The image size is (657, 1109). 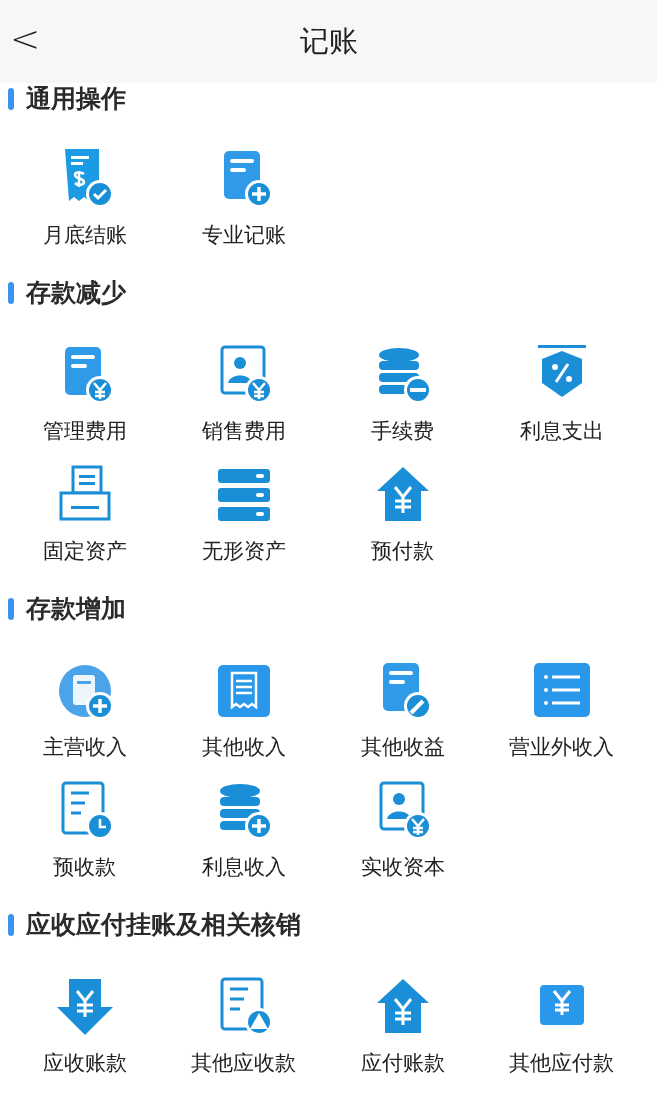 I want to click on item-label: 利息收入, so click(x=243, y=867).